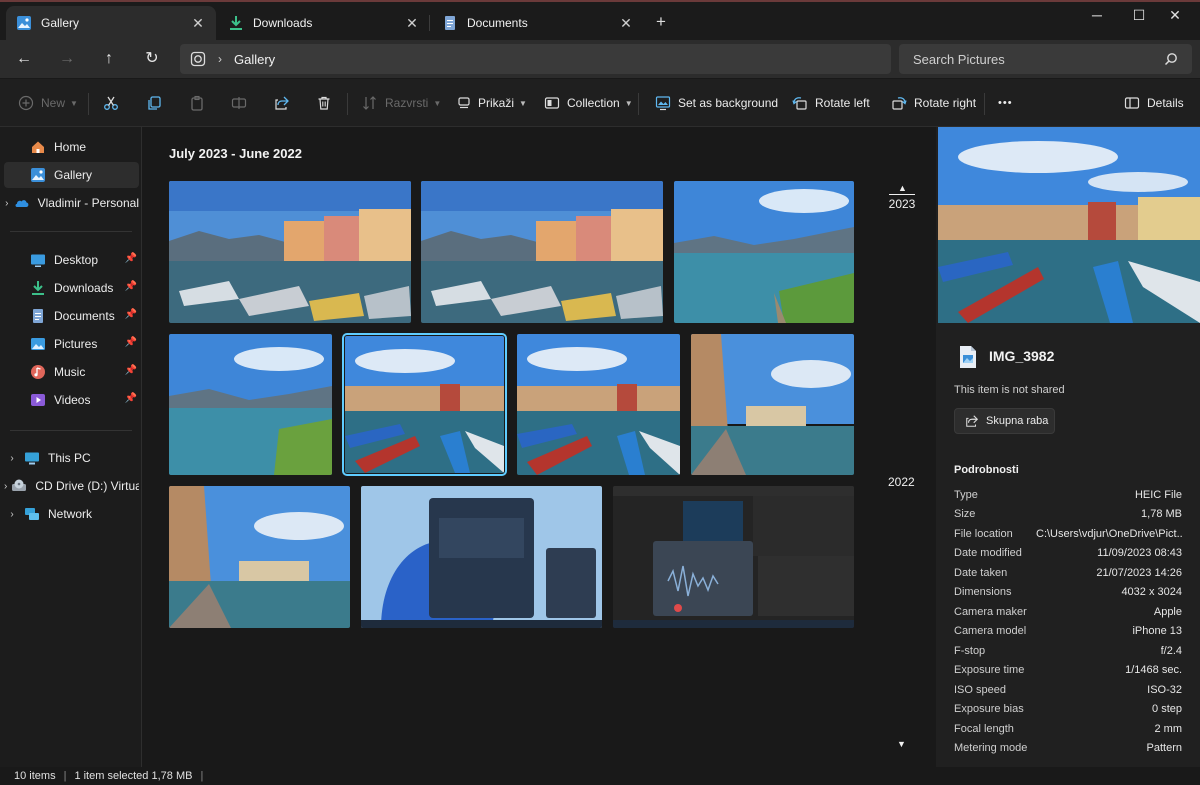 This screenshot has width=1200, height=785. I want to click on sidebar-item-gallery: Gallery, so click(71, 175).